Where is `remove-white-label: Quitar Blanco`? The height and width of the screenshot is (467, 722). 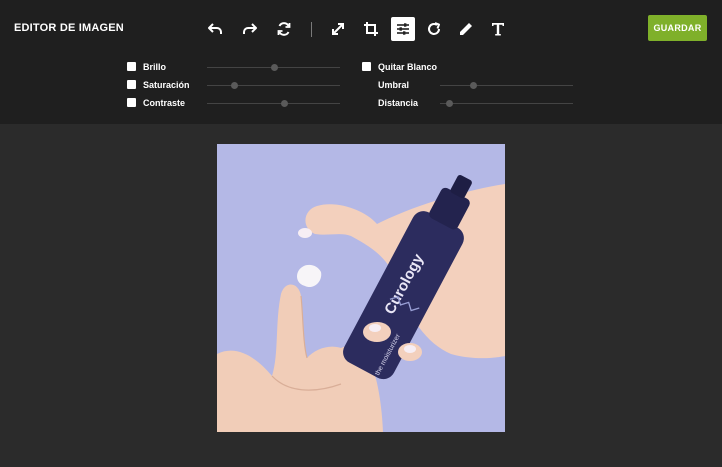 remove-white-label: Quitar Blanco is located at coordinates (408, 67).